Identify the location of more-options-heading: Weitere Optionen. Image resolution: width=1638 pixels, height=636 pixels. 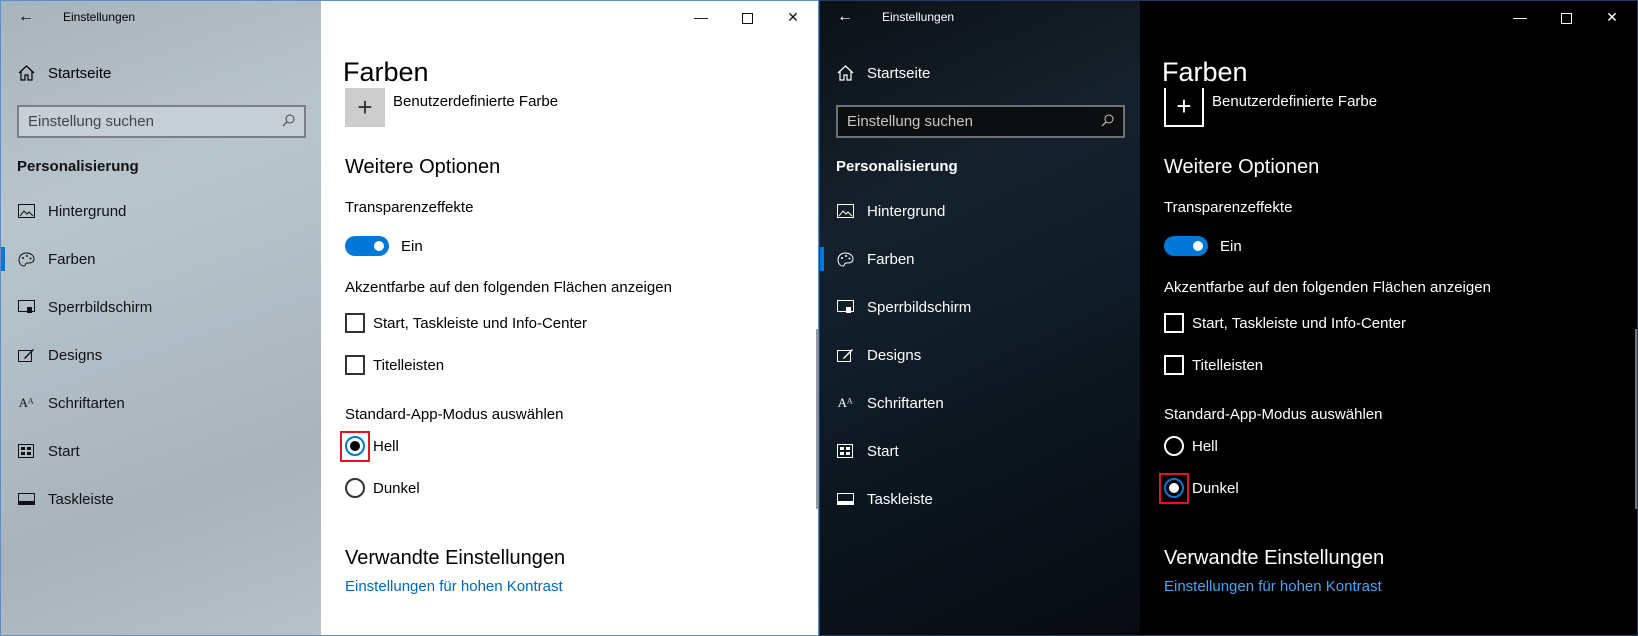
(1242, 167).